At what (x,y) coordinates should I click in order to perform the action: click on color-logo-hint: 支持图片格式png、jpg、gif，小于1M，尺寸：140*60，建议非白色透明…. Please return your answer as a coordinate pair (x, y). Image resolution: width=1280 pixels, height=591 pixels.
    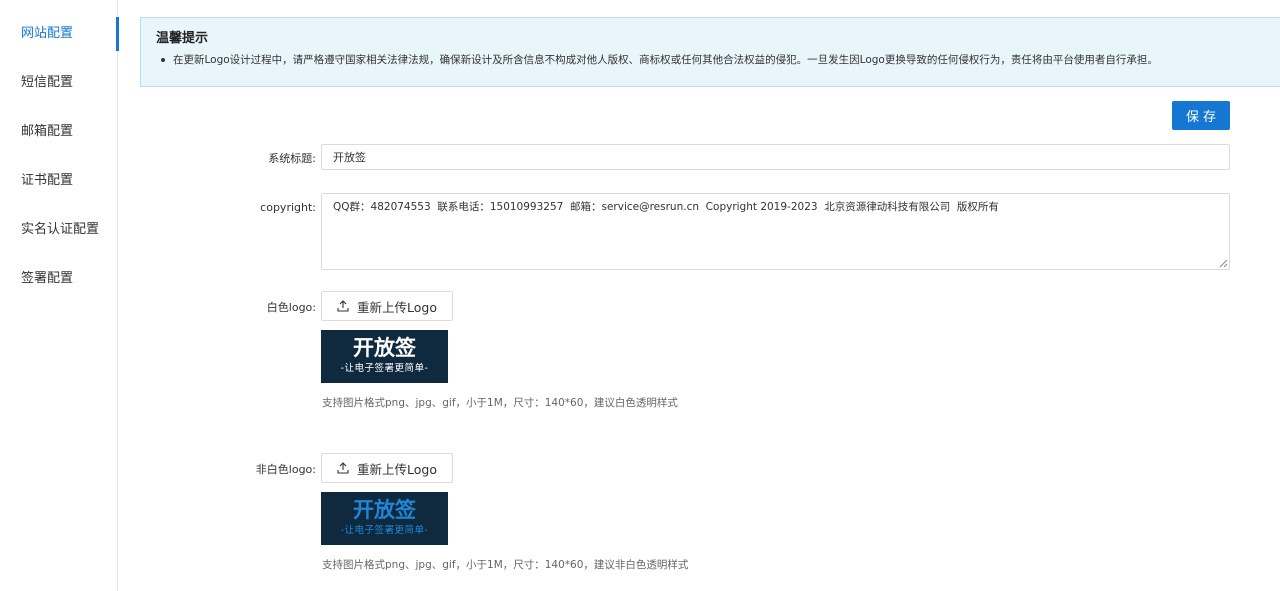
    Looking at the image, I should click on (505, 565).